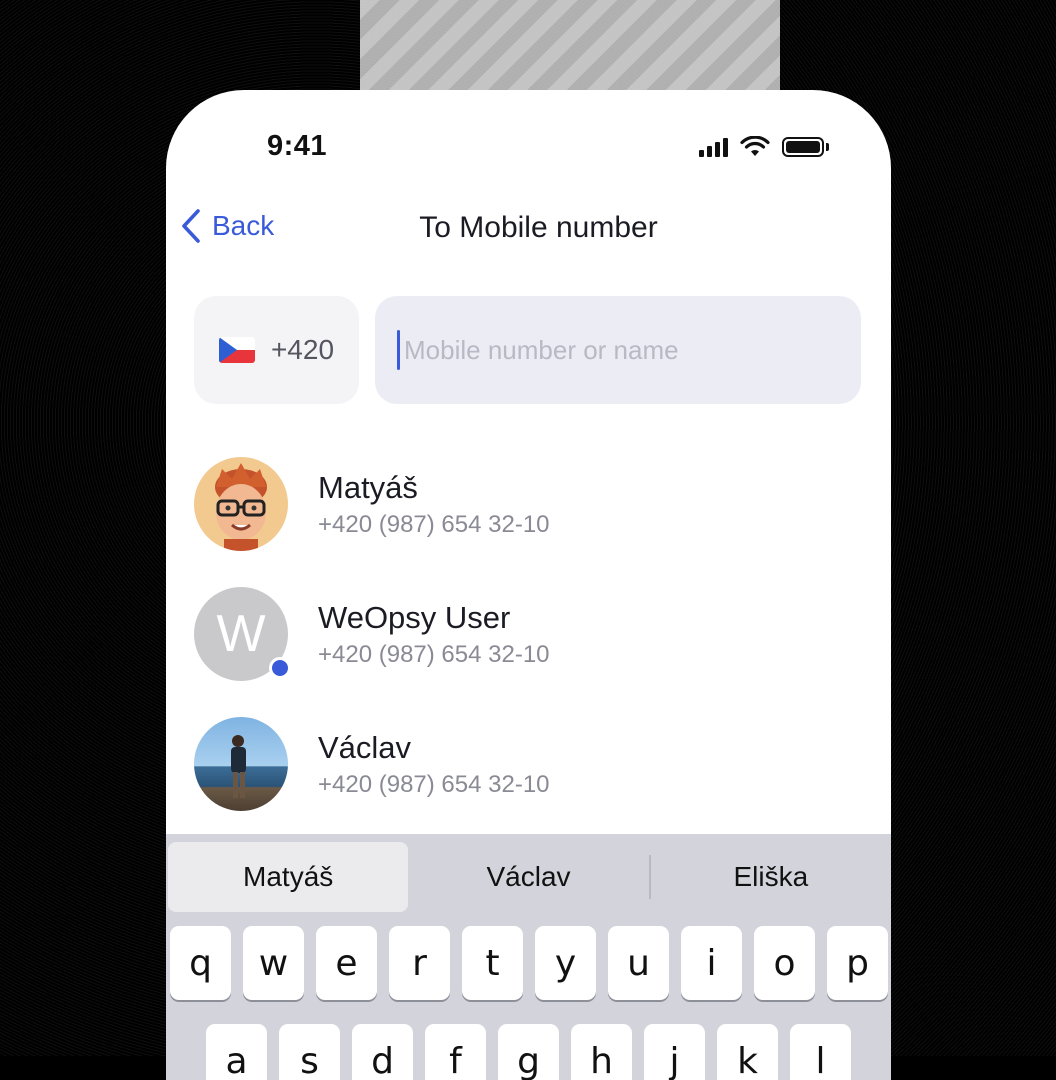 Image resolution: width=1056 pixels, height=1080 pixels. I want to click on key-e: e, so click(346, 963).